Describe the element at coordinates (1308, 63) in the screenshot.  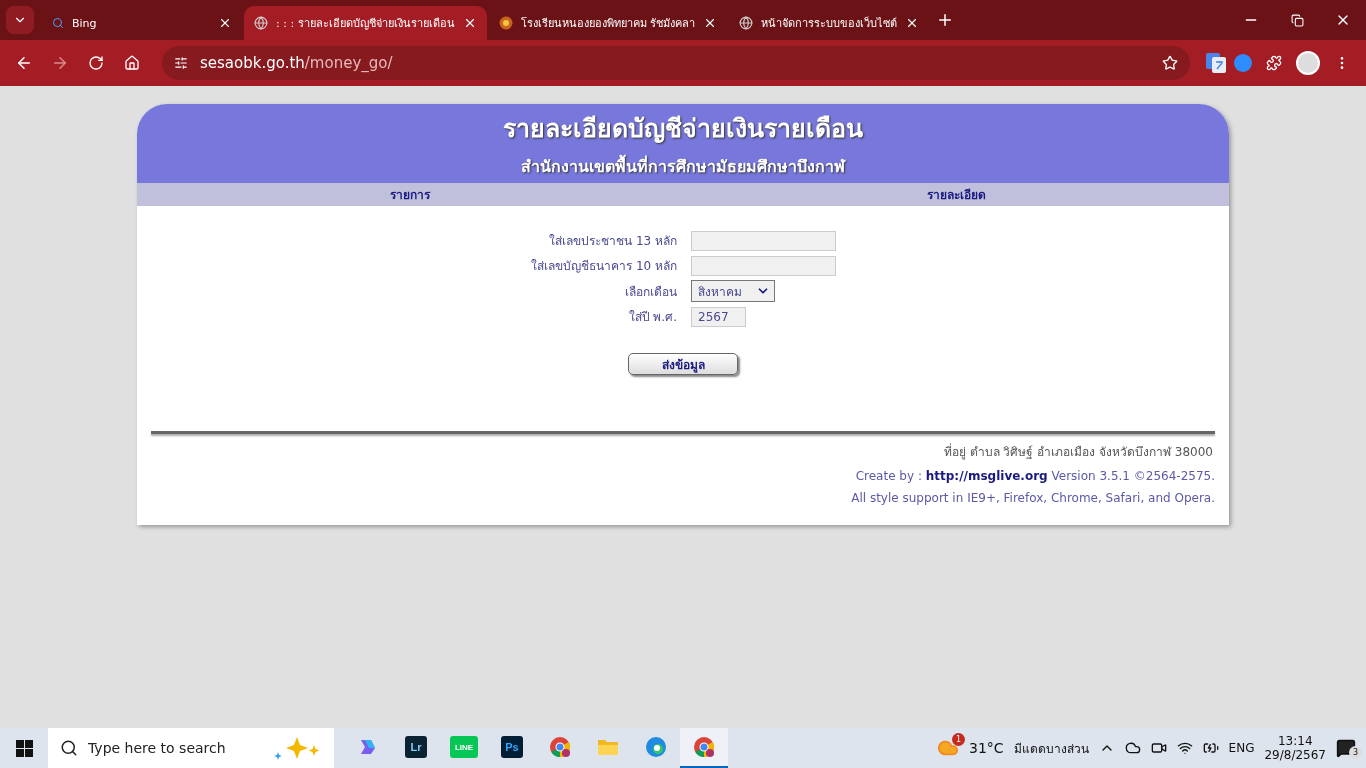
I see `profile-avatar` at that location.